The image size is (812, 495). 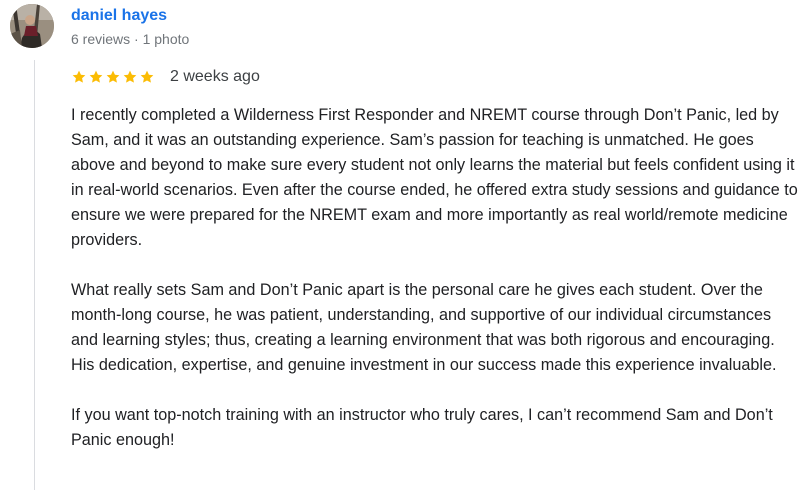 I want to click on rating-row: 2 weeks ago, so click(x=165, y=77).